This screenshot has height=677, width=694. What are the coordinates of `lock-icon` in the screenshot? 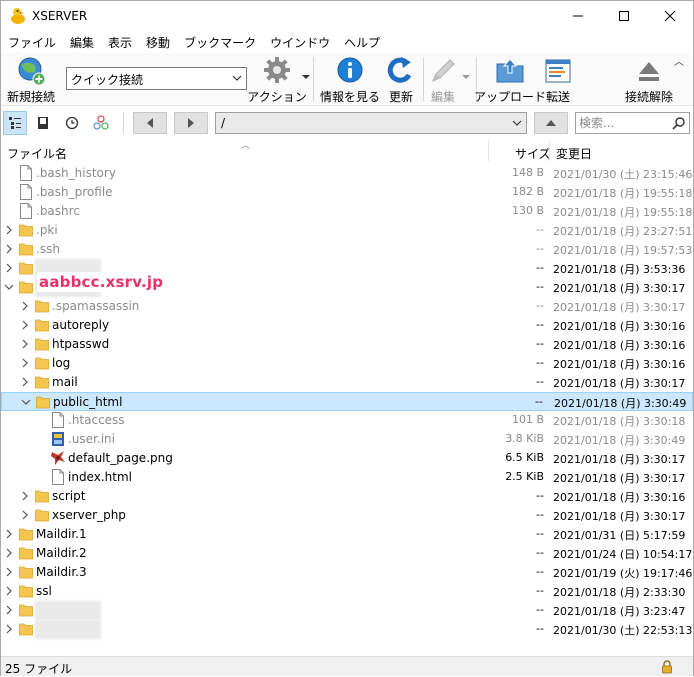 It's located at (667, 668).